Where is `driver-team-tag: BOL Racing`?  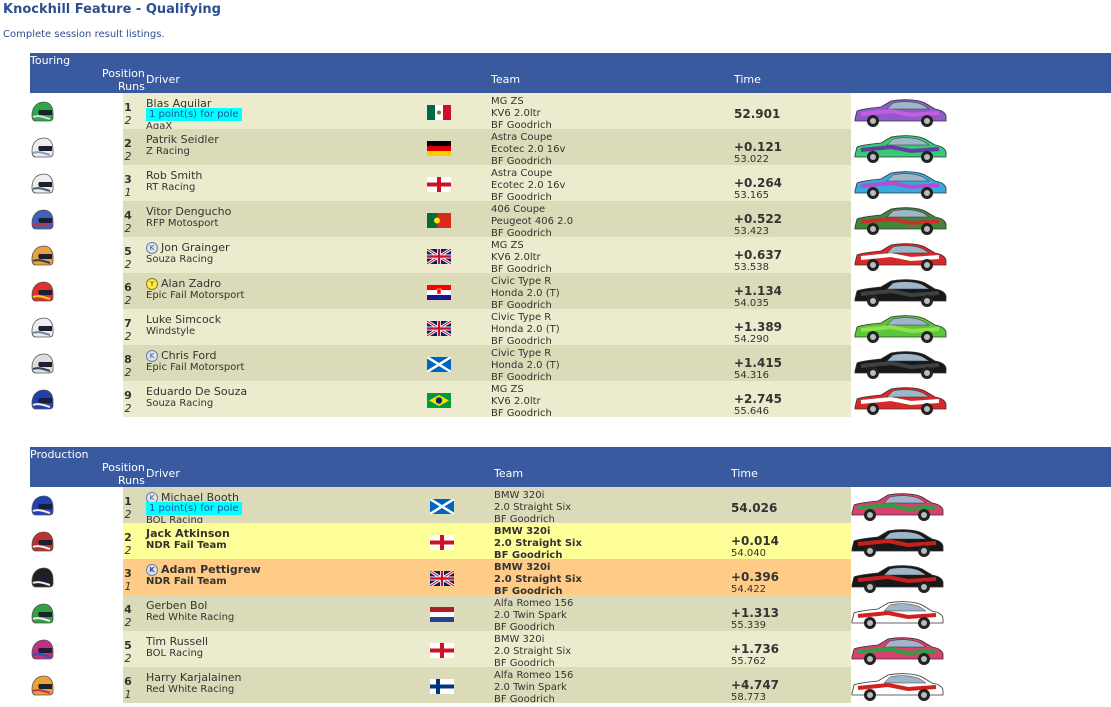
driver-team-tag: BOL Racing is located at coordinates (175, 653).